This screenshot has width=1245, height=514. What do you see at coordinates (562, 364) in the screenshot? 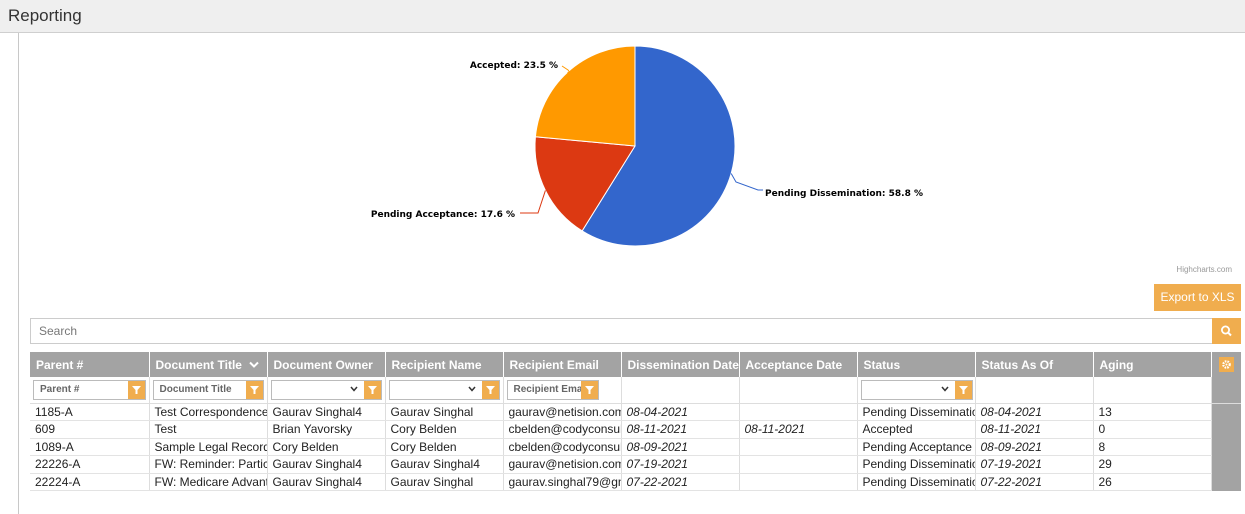
I see `column-header-recipient-email: Recipient Email` at bounding box center [562, 364].